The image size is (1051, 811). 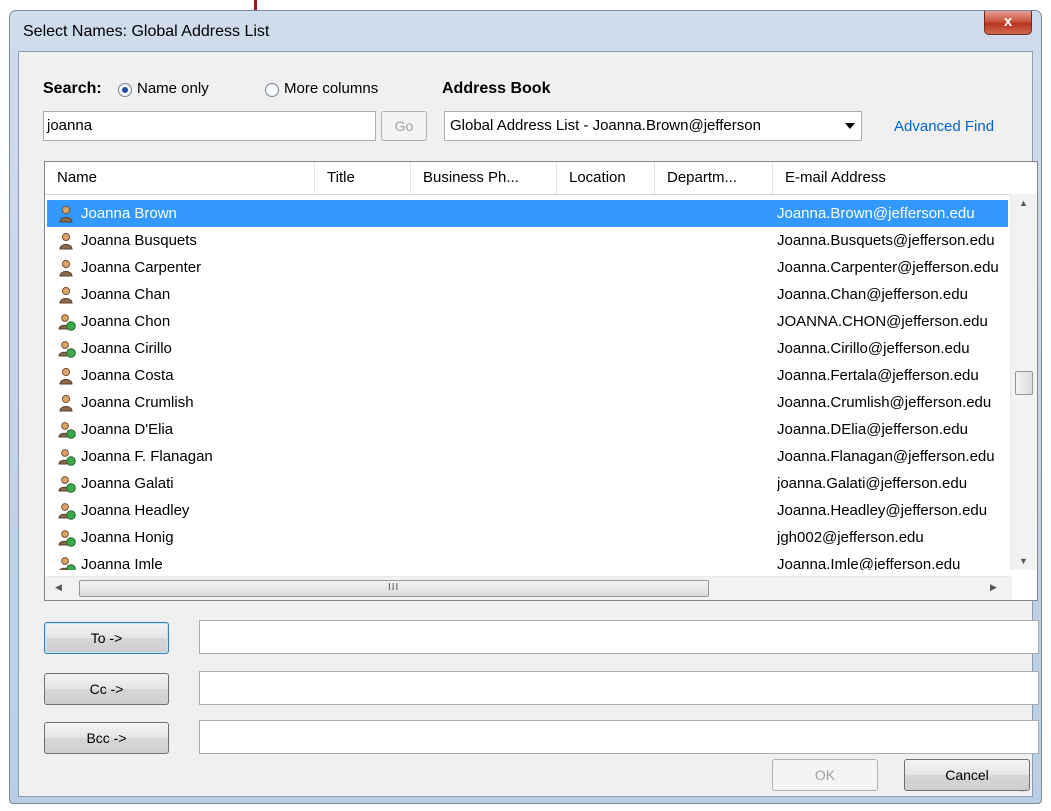 I want to click on list-item: Joanna Imle Joanna.Imle@jefferson.edu, so click(x=527, y=560).